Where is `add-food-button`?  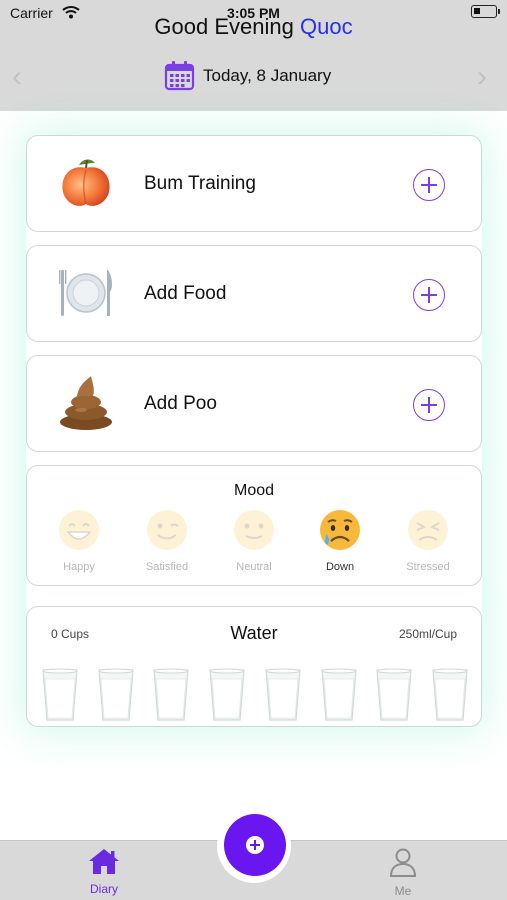
add-food-button is located at coordinates (429, 295).